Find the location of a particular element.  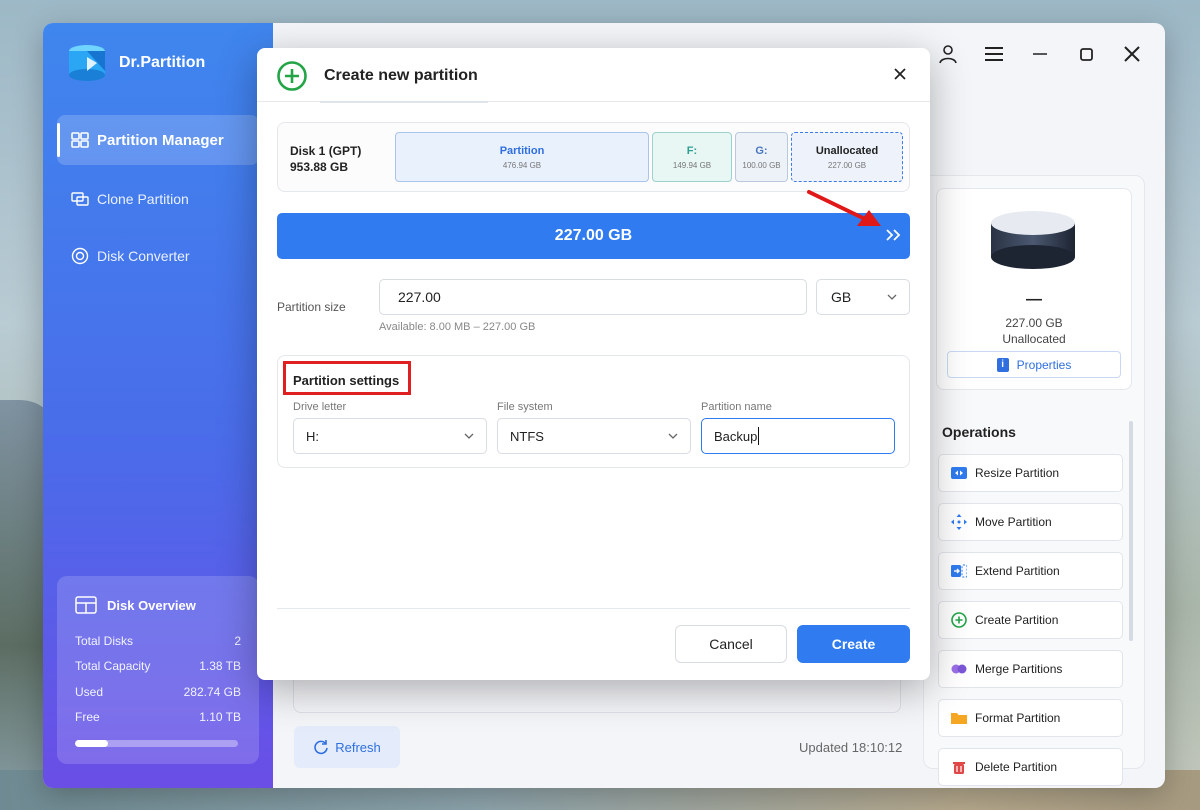

partition-name-label: Partition name is located at coordinates (736, 407).